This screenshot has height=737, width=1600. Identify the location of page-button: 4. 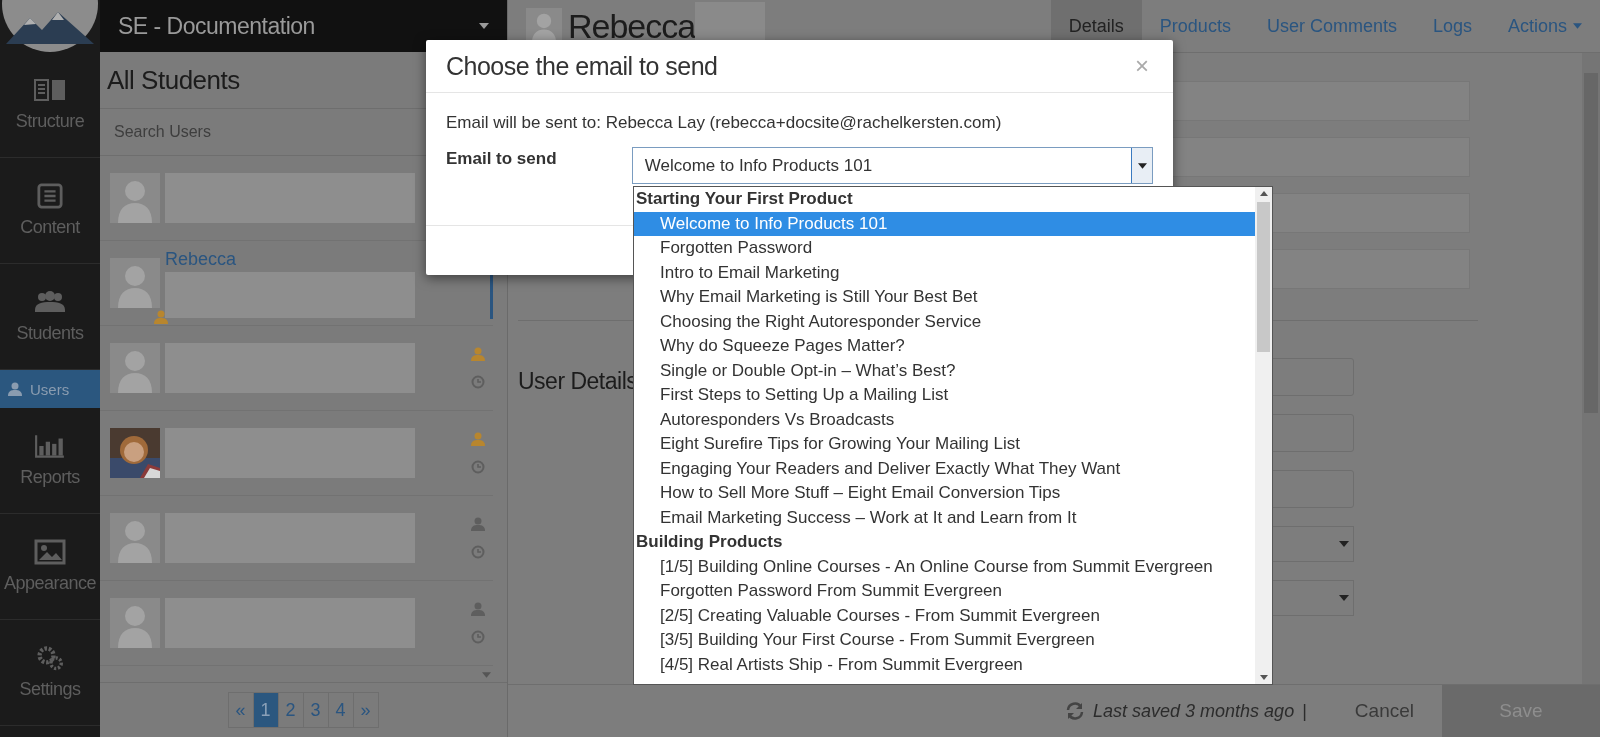
(340, 710).